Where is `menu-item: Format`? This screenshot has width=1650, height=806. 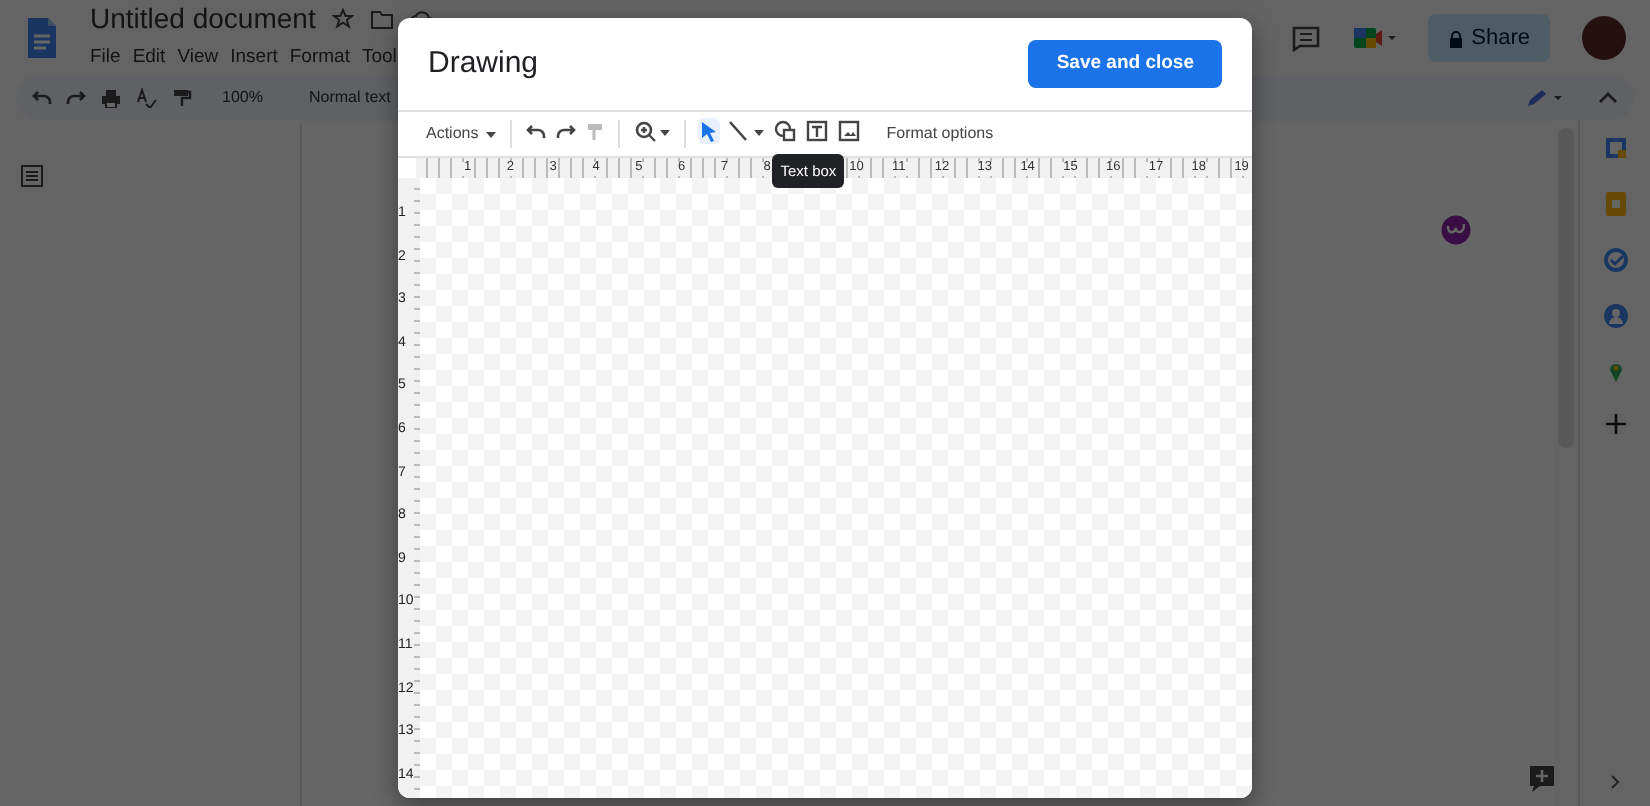
menu-item: Format is located at coordinates (319, 57).